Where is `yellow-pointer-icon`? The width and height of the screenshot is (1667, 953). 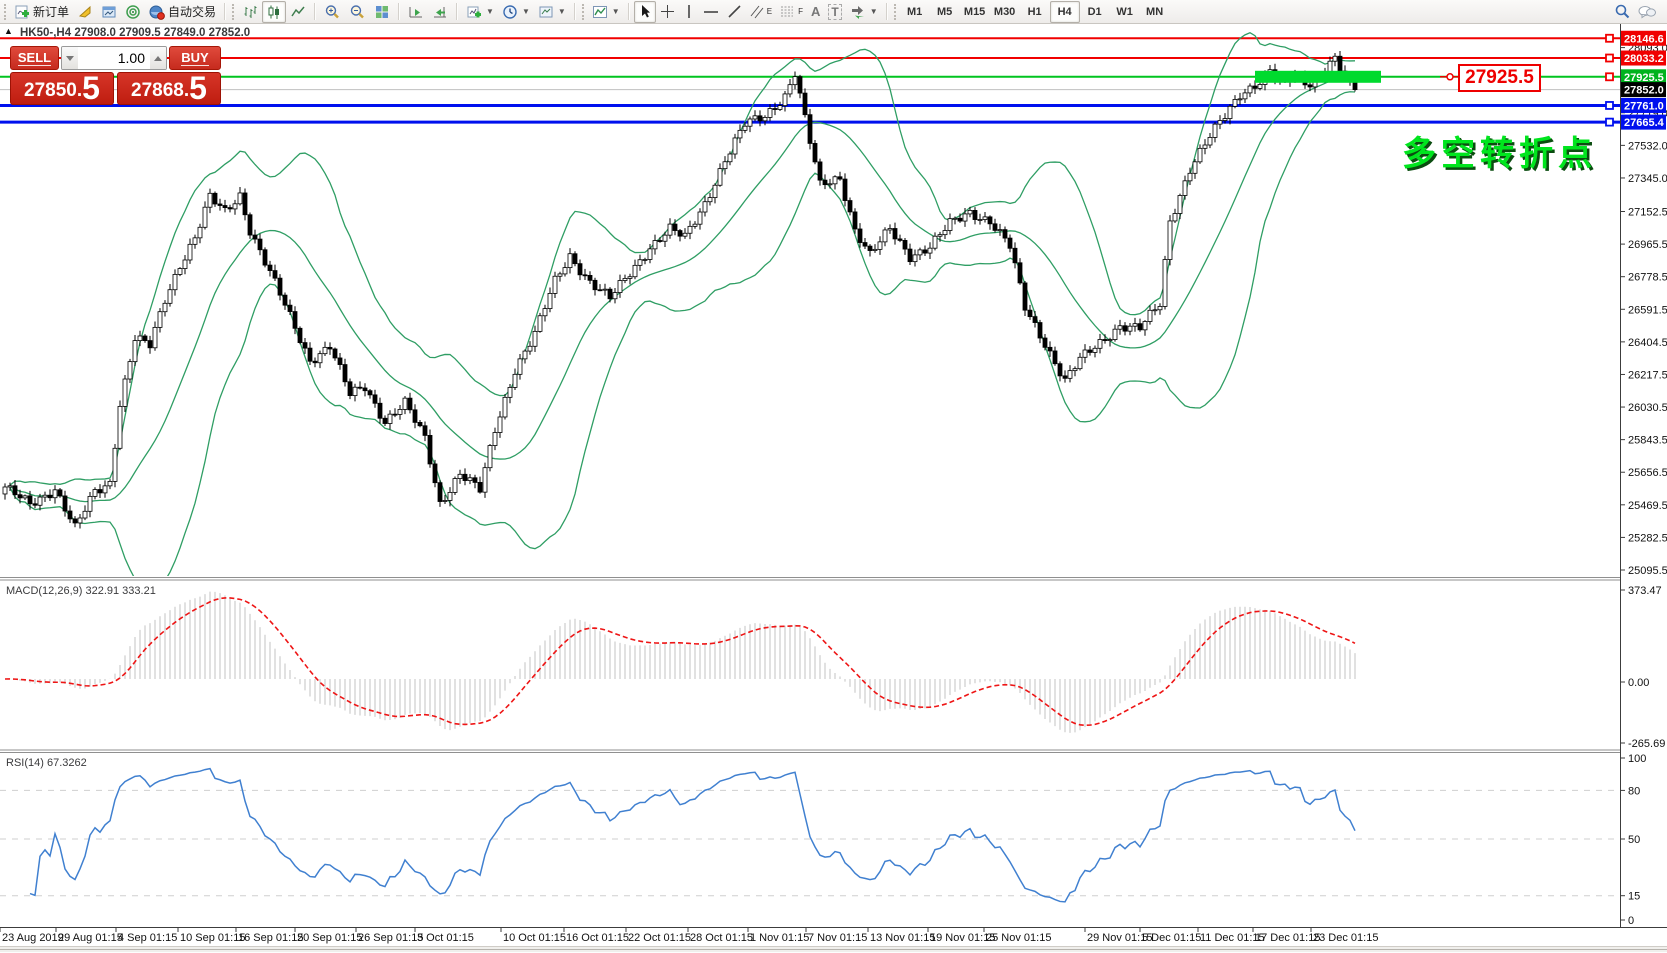
yellow-pointer-icon is located at coordinates (84, 11).